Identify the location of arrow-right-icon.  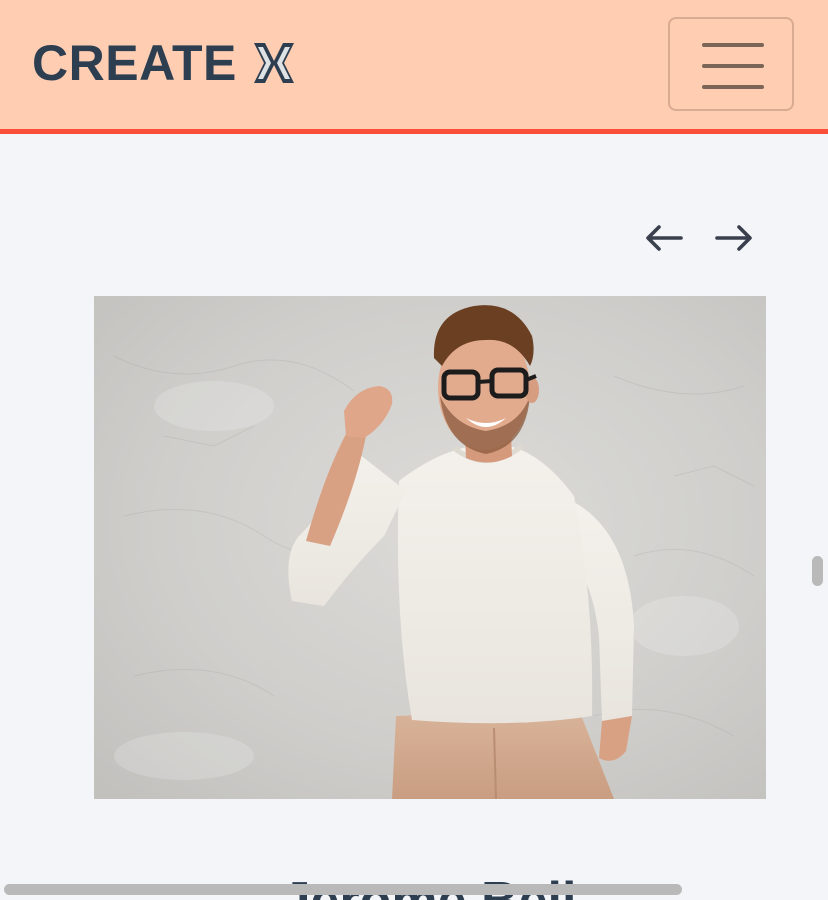
(733, 238).